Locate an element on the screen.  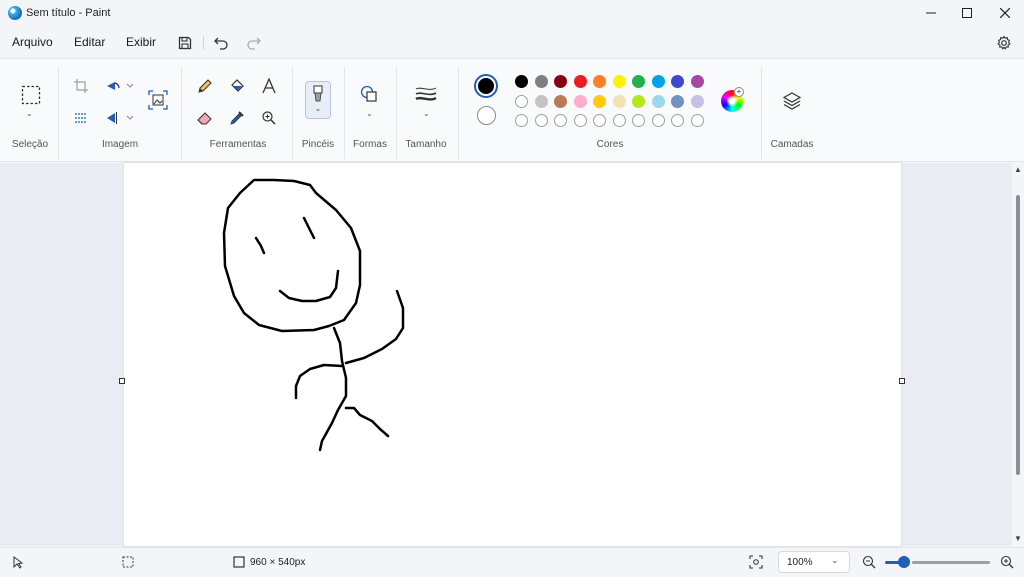
layers-button is located at coordinates (792, 101).